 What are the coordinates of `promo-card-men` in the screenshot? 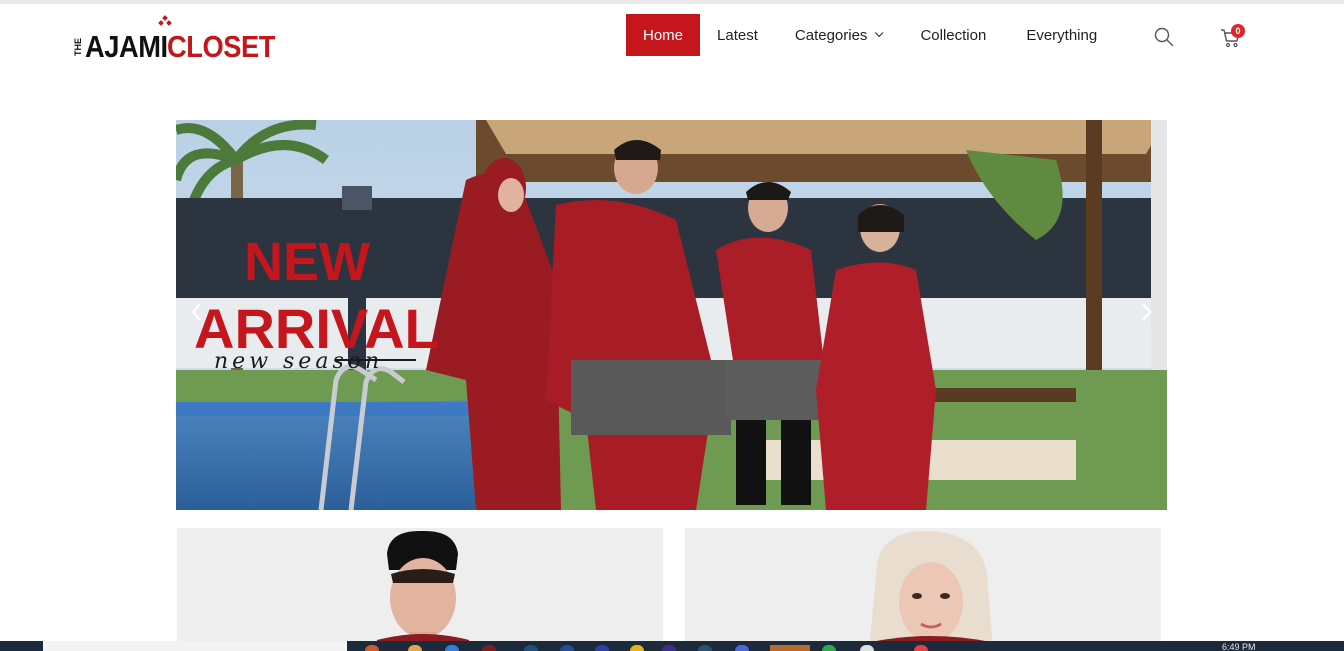 It's located at (420, 589).